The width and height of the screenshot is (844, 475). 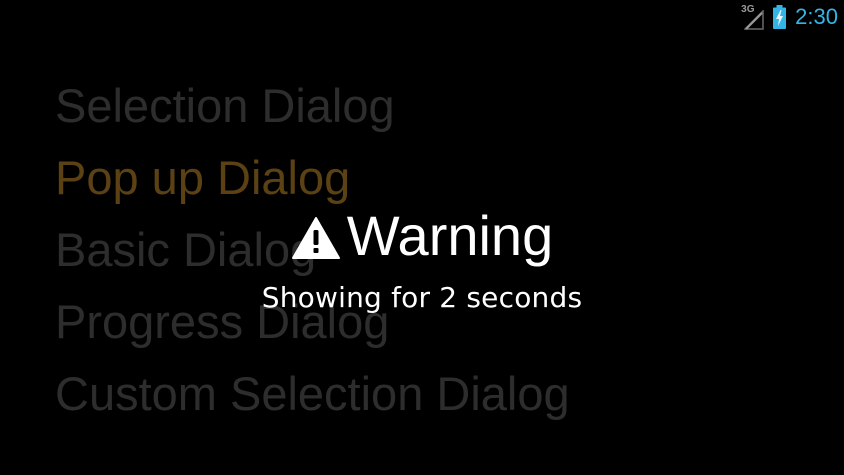 What do you see at coordinates (312, 106) in the screenshot?
I see `list-item-selection-dialog: Selection Dialog` at bounding box center [312, 106].